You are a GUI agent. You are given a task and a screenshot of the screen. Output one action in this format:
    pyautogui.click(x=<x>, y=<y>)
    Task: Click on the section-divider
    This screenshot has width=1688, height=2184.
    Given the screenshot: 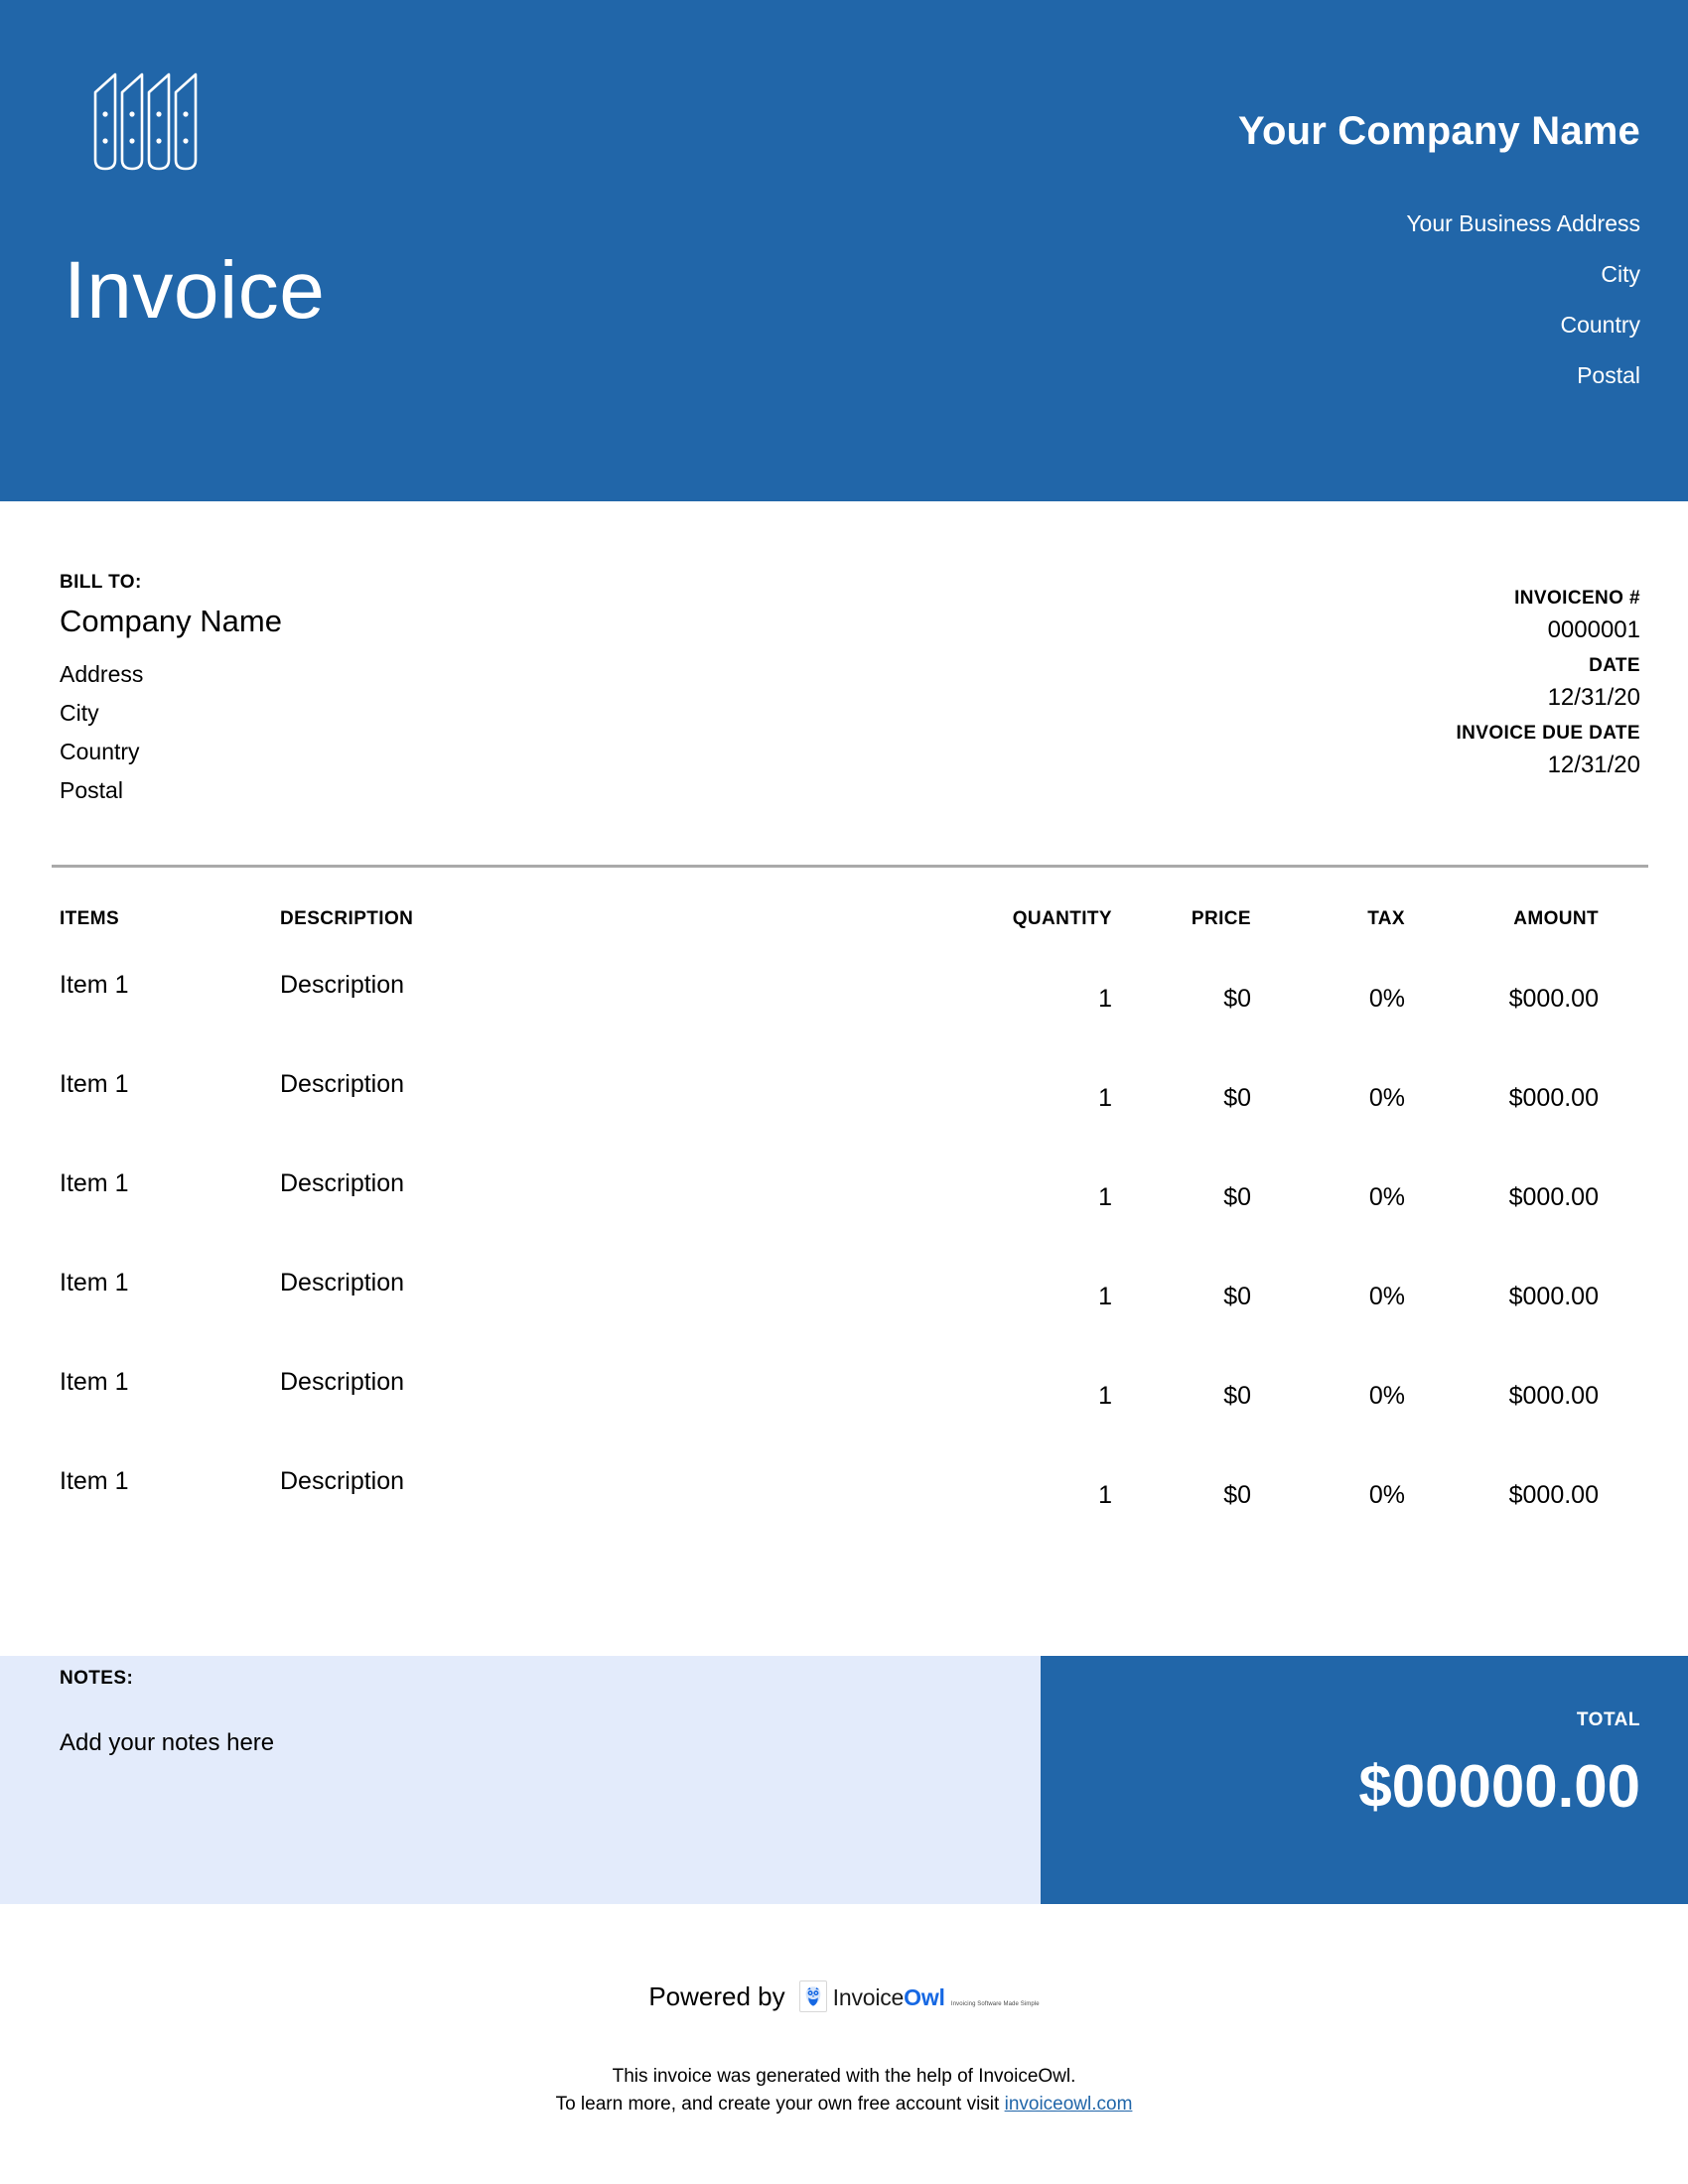 What is the action you would take?
    pyautogui.click(x=850, y=866)
    